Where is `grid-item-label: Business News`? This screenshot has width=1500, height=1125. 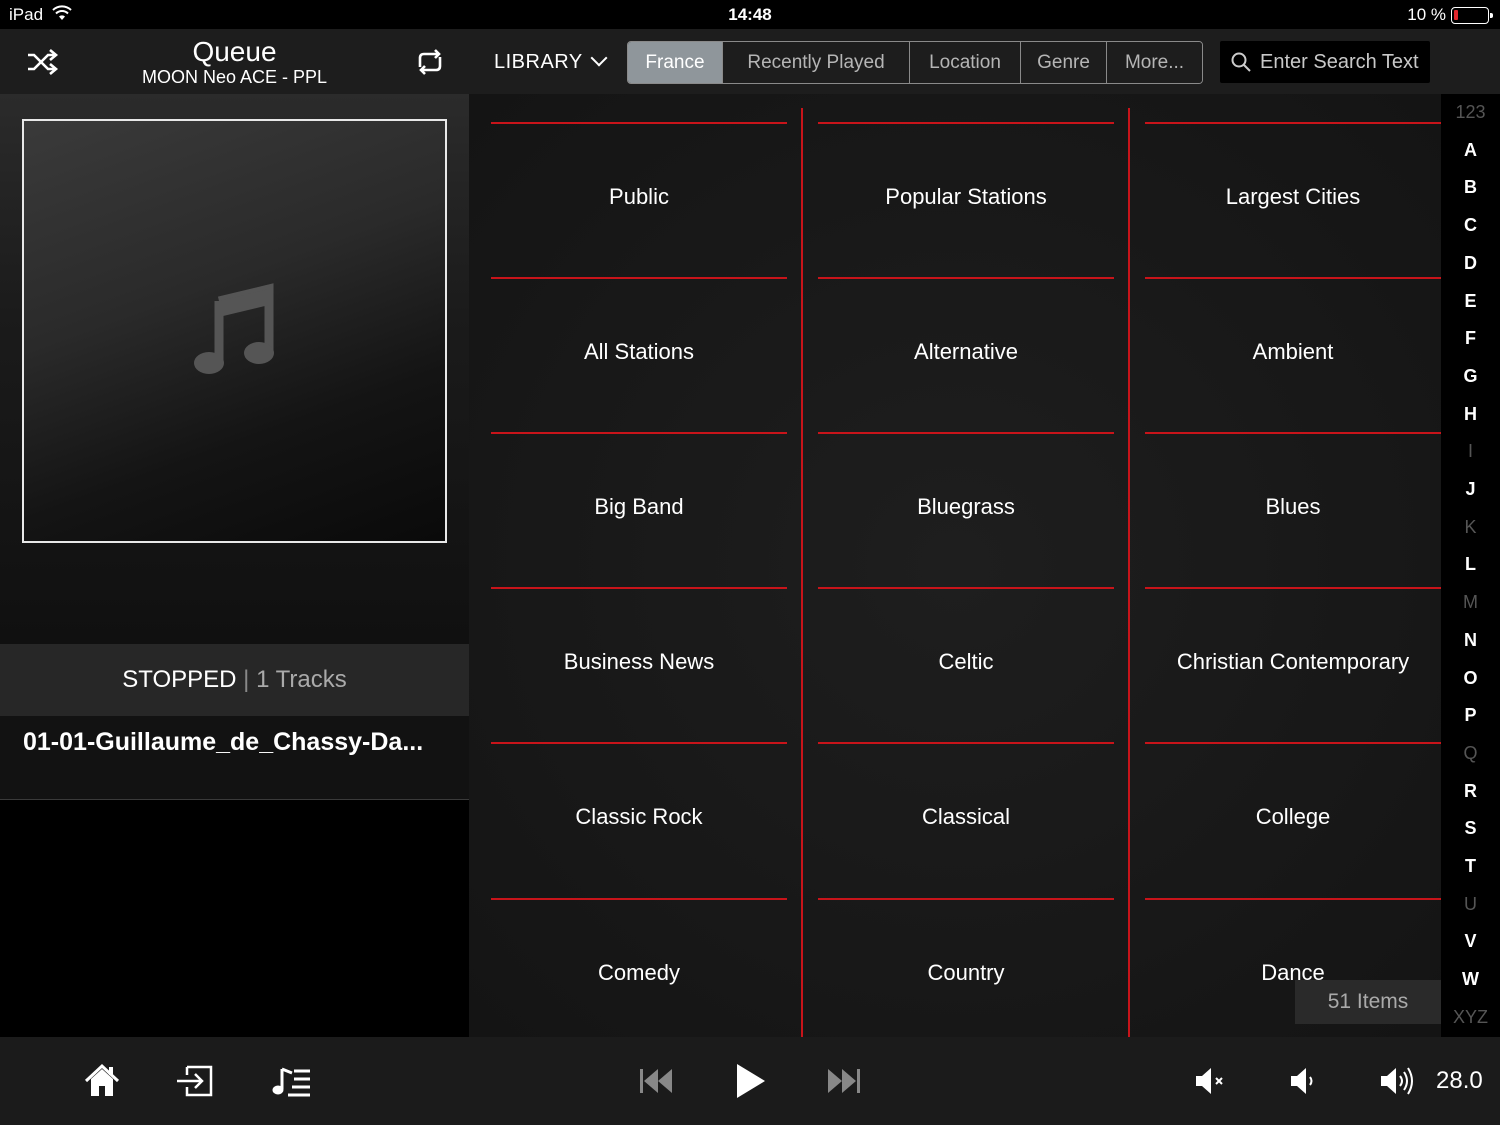
grid-item-label: Business News is located at coordinates (639, 661).